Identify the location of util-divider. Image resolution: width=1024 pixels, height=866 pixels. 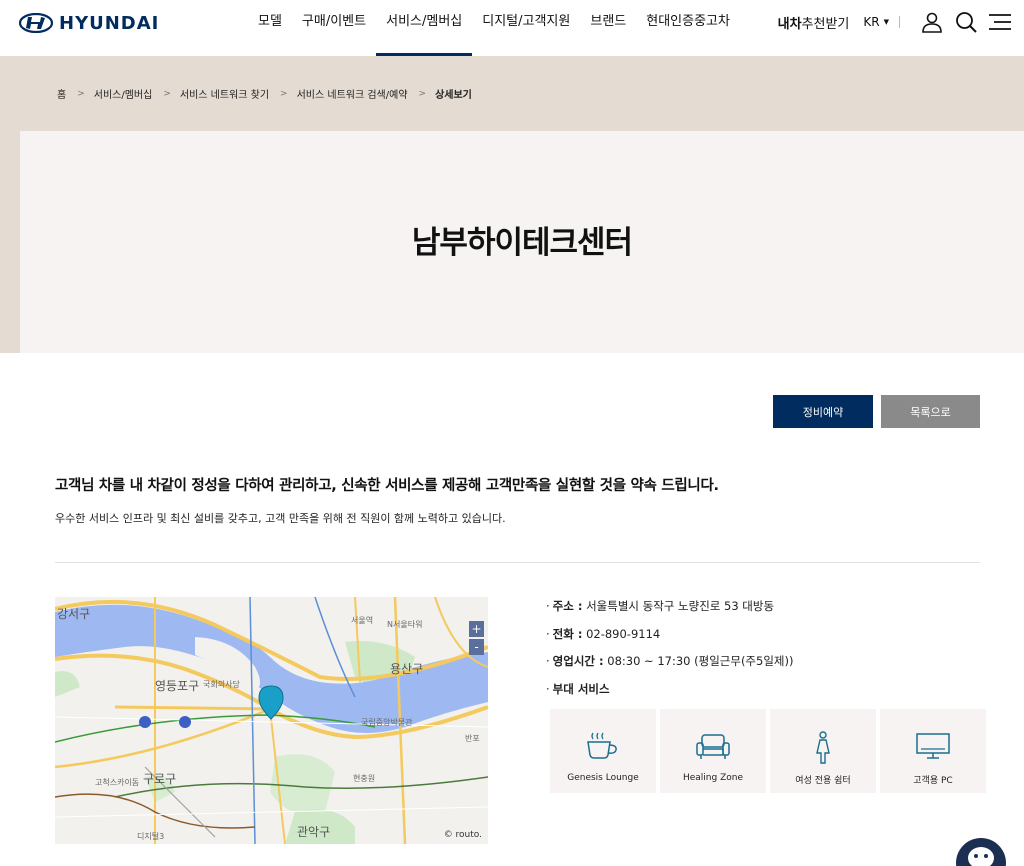
(899, 22).